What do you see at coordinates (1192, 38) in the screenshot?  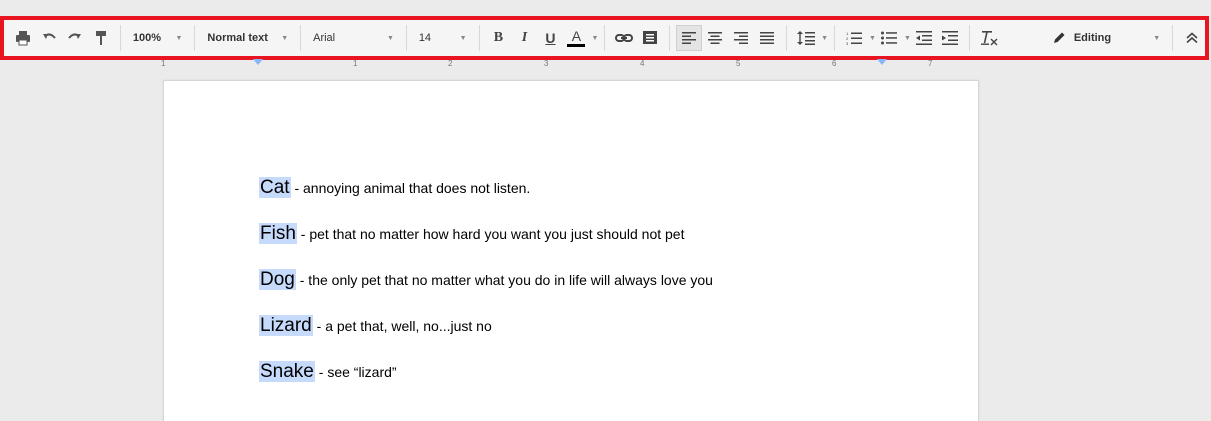 I see `collapse-toolbar-icon` at bounding box center [1192, 38].